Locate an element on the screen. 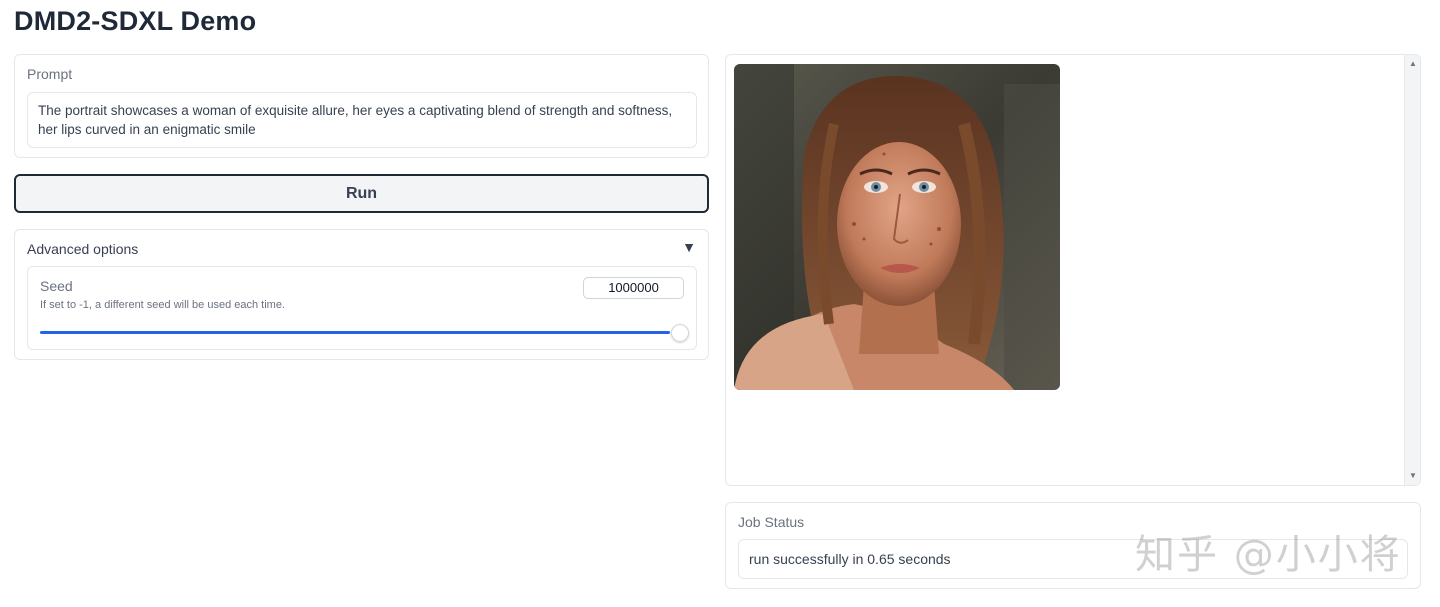 The width and height of the screenshot is (1440, 607). seed-slider-track is located at coordinates (355, 332).